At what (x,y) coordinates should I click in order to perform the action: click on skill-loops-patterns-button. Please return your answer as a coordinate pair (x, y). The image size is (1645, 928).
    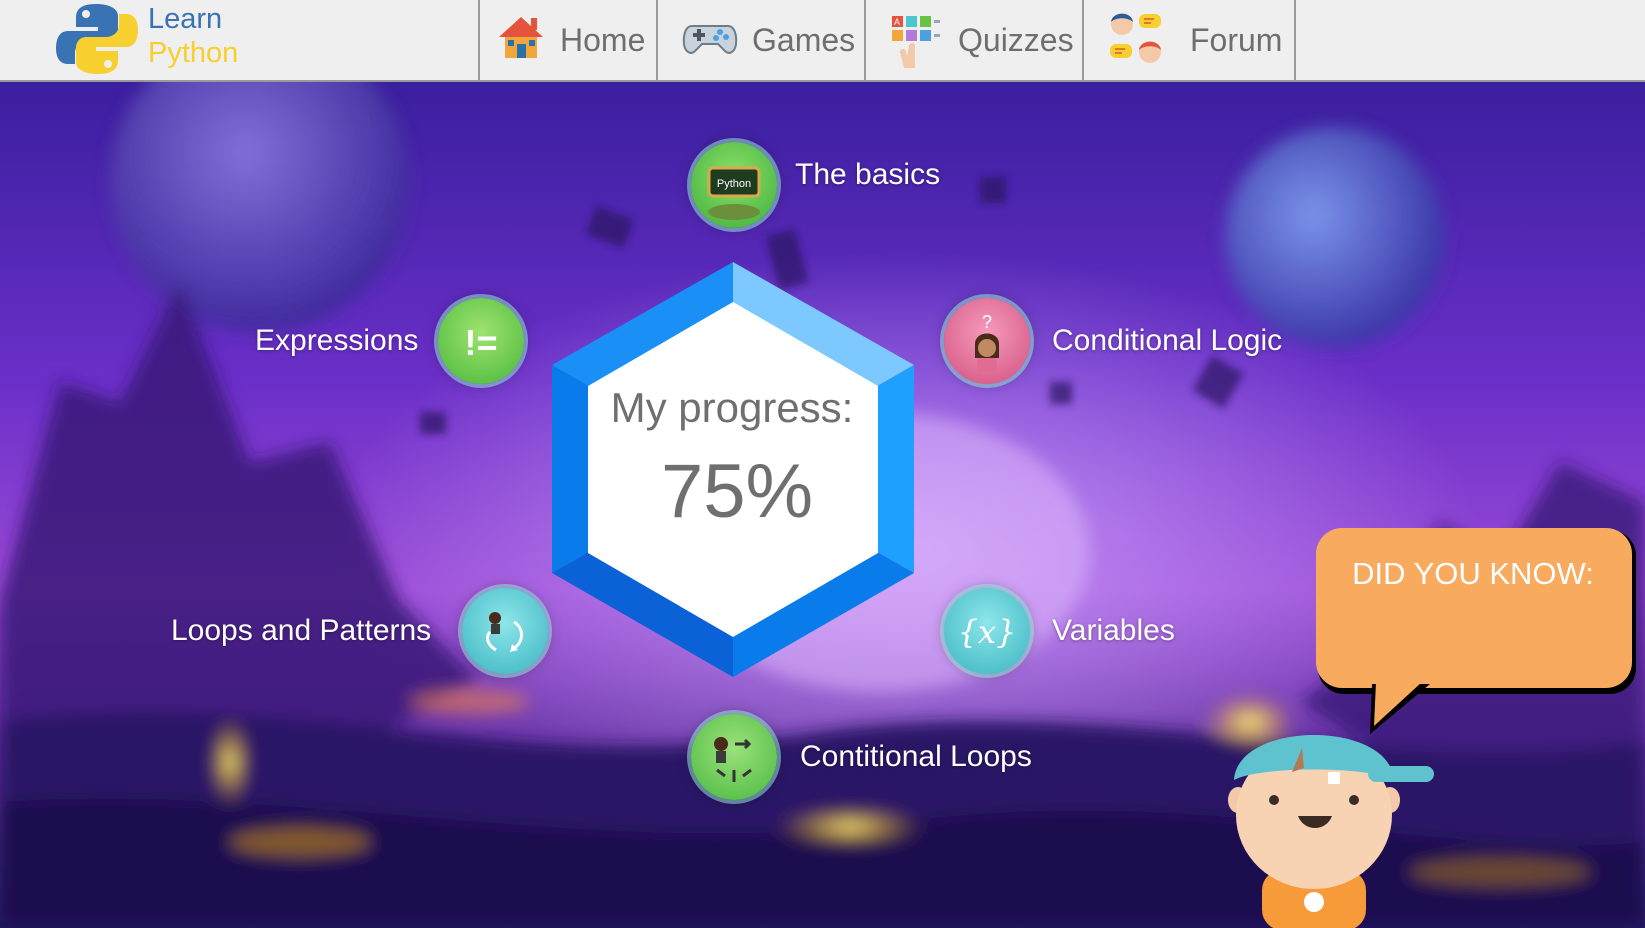
    Looking at the image, I should click on (505, 631).